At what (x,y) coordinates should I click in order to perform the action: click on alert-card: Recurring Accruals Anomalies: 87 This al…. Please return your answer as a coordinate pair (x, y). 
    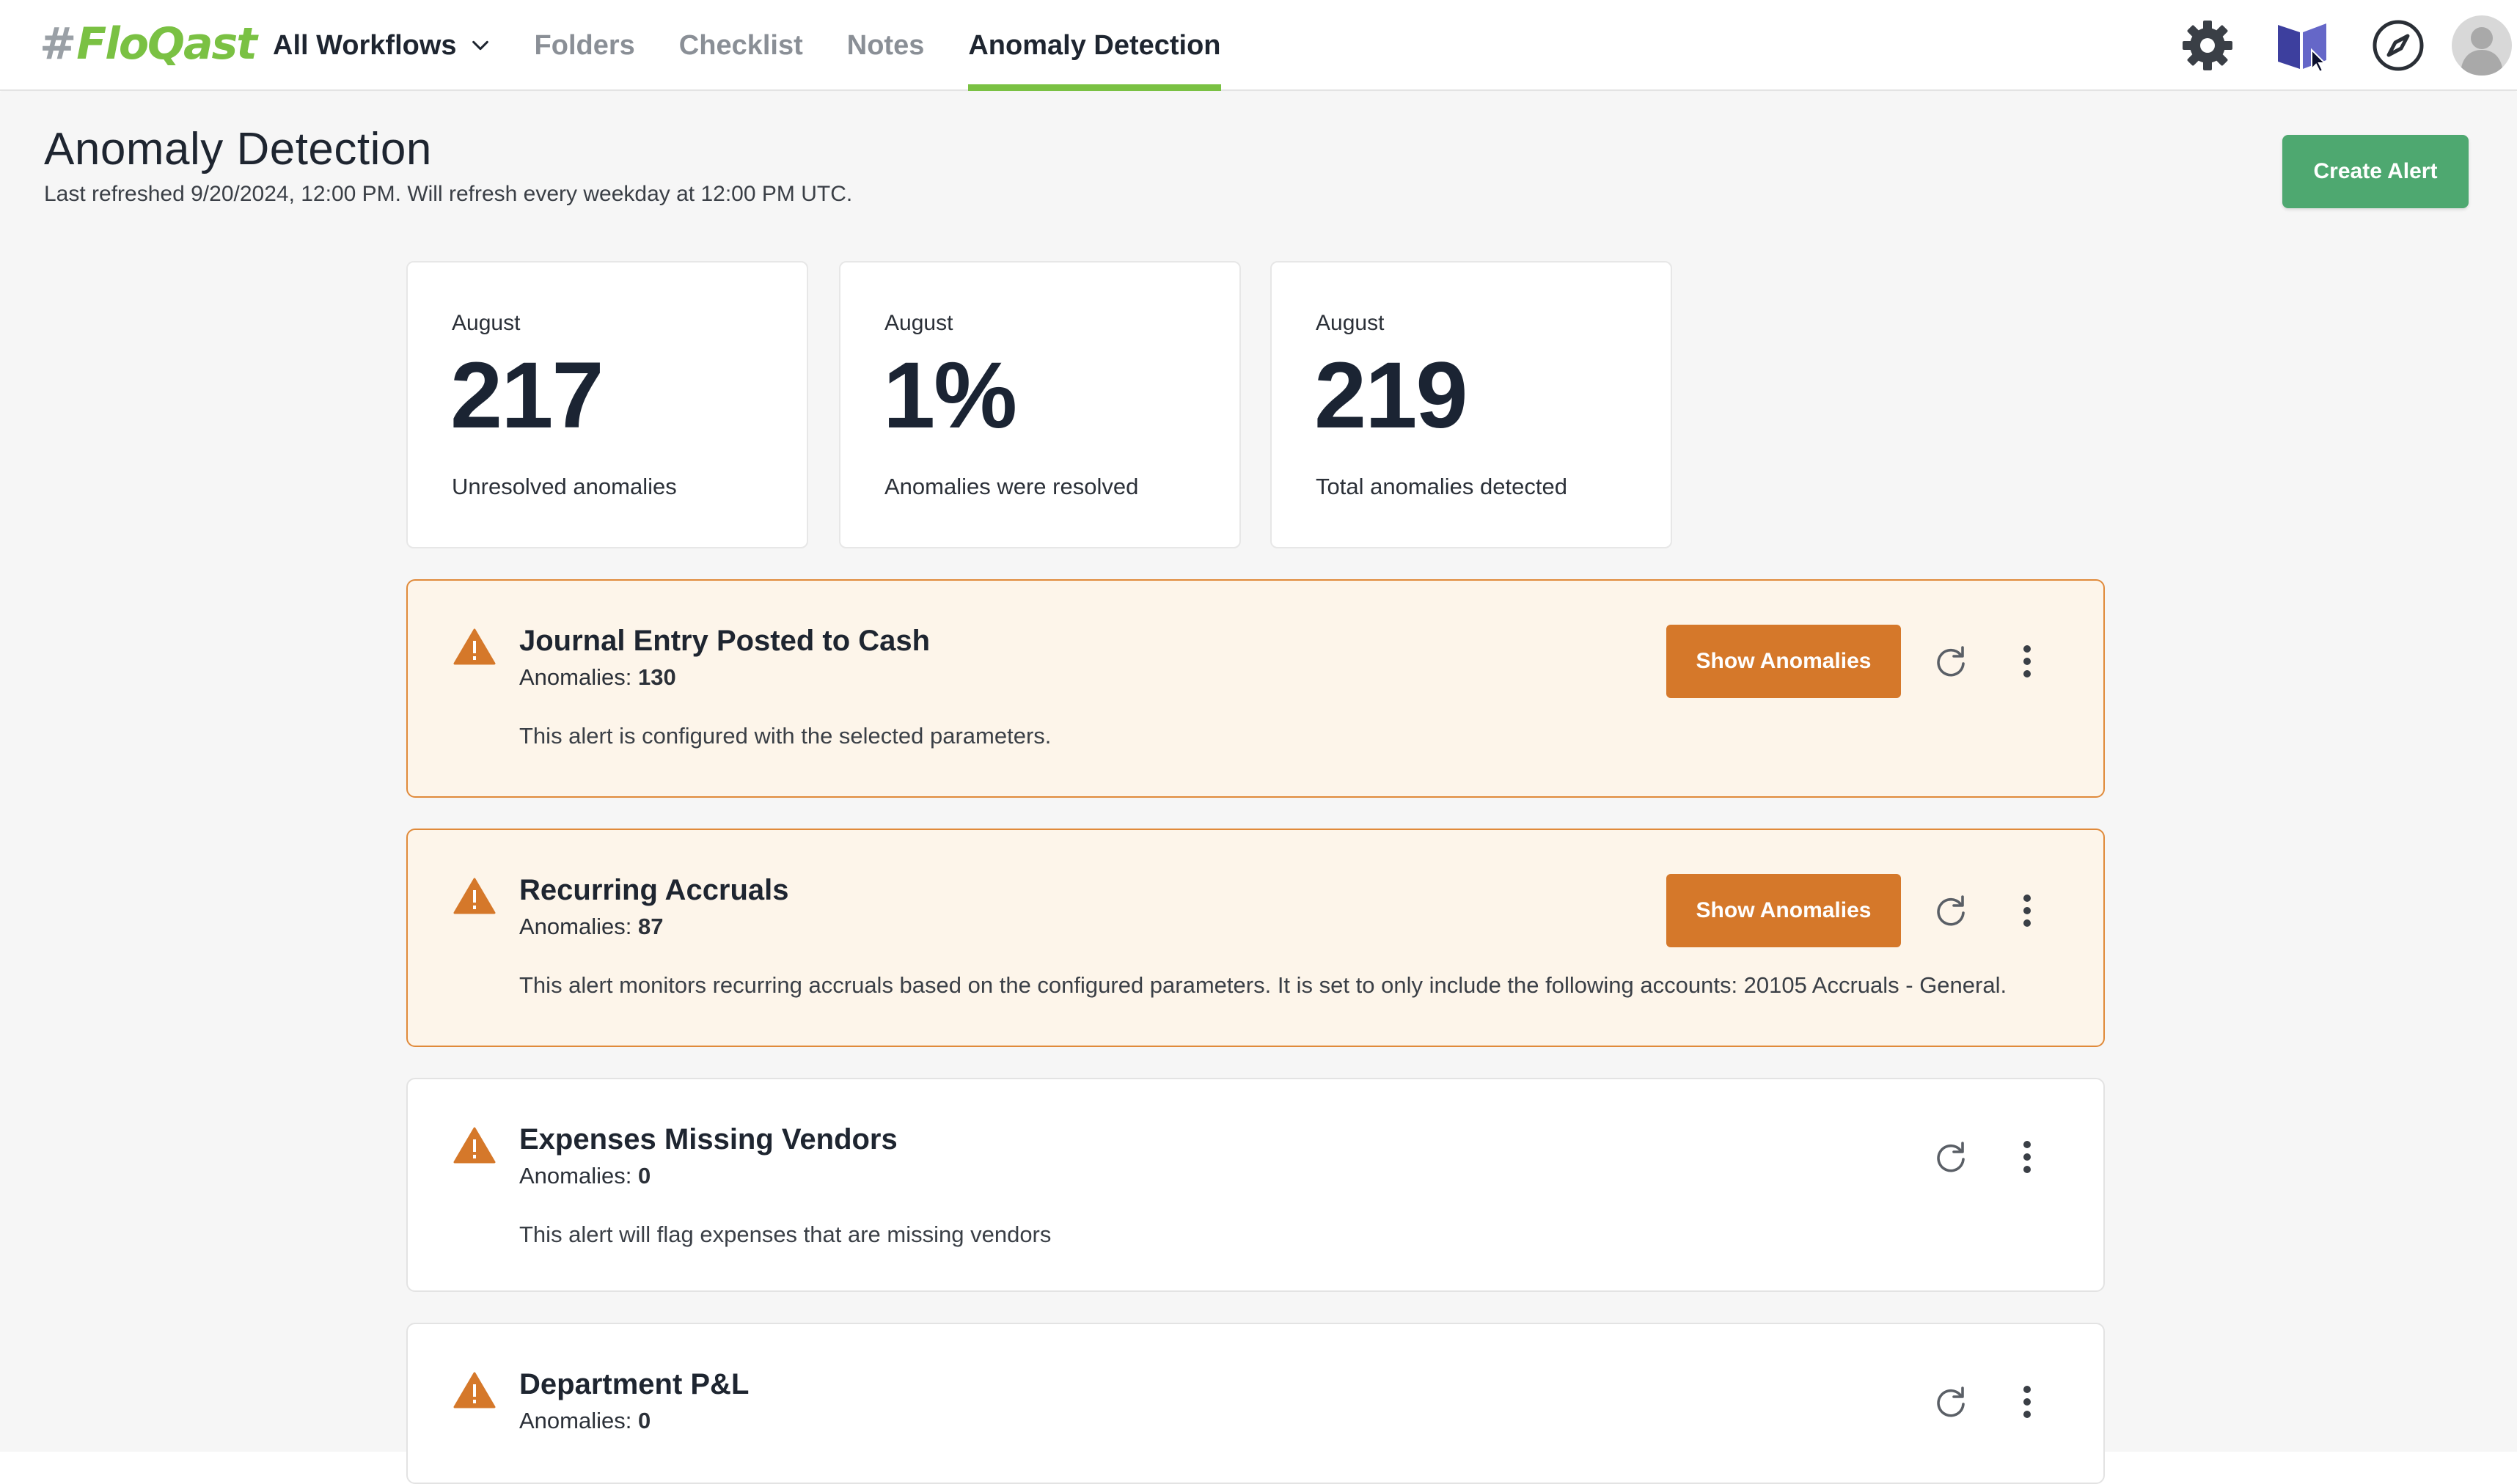
    Looking at the image, I should click on (1255, 938).